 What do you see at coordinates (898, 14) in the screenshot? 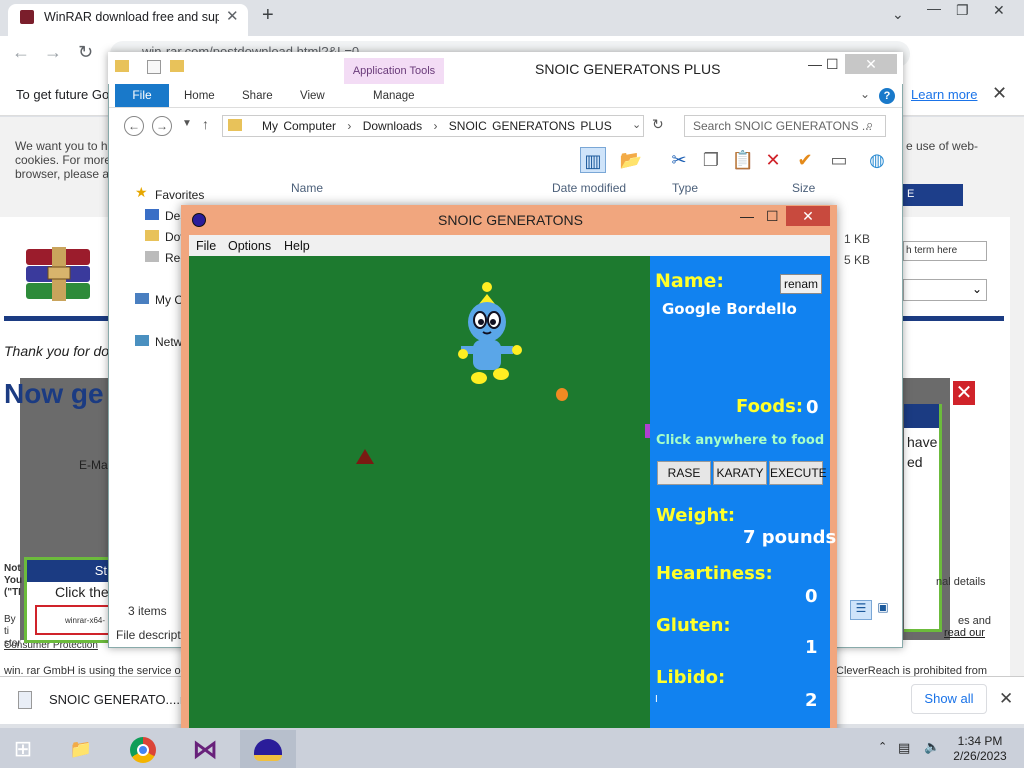
I see `tab-search-icon: ⌄` at bounding box center [898, 14].